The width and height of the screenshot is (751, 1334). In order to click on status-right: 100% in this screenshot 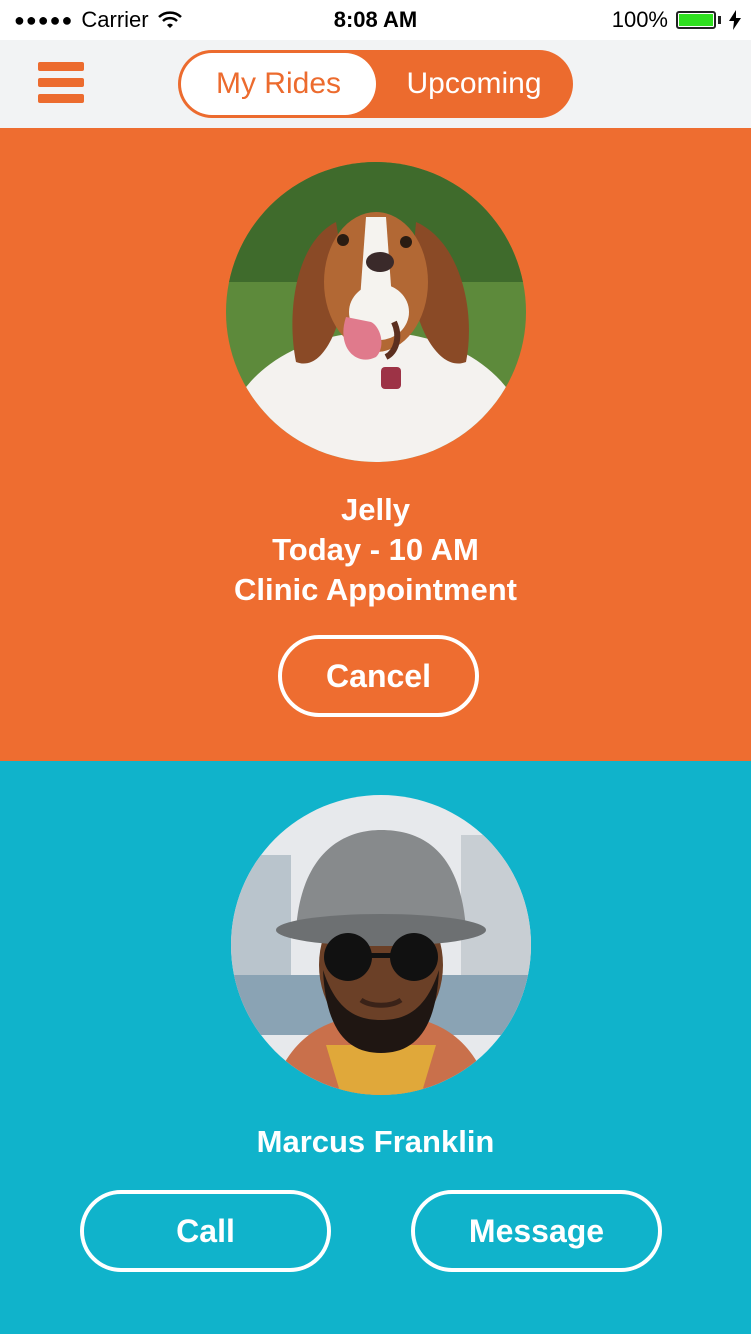, I will do `click(676, 20)`.